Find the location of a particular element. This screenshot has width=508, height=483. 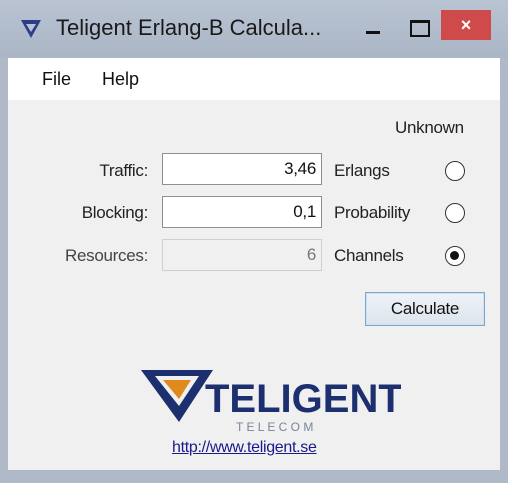

traffic-unit: Erlangs is located at coordinates (362, 170).